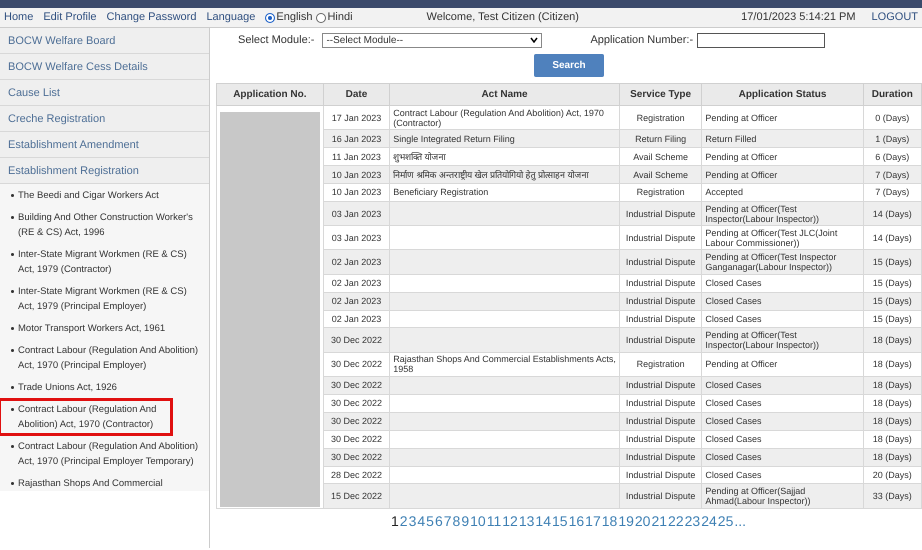 This screenshot has height=550, width=922. What do you see at coordinates (726, 521) in the screenshot?
I see `page-link: 25` at bounding box center [726, 521].